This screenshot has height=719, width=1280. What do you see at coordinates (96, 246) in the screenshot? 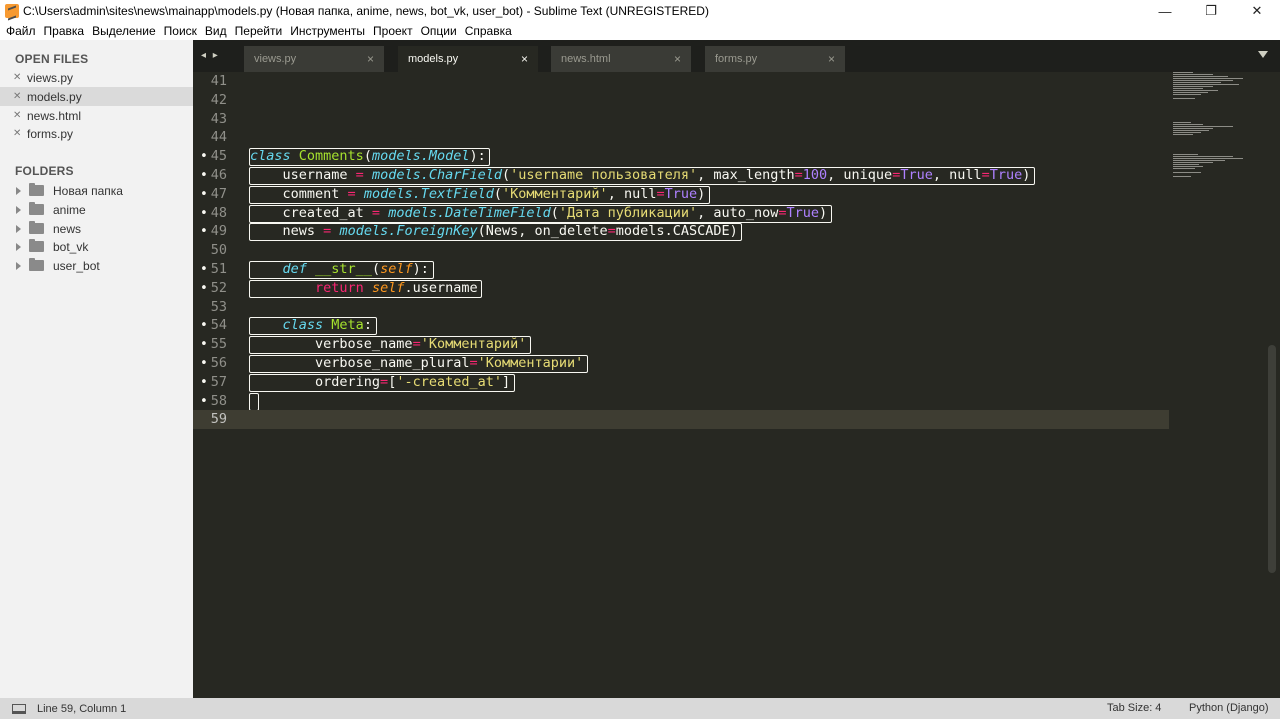
I see `folder-item: bot_vk` at bounding box center [96, 246].